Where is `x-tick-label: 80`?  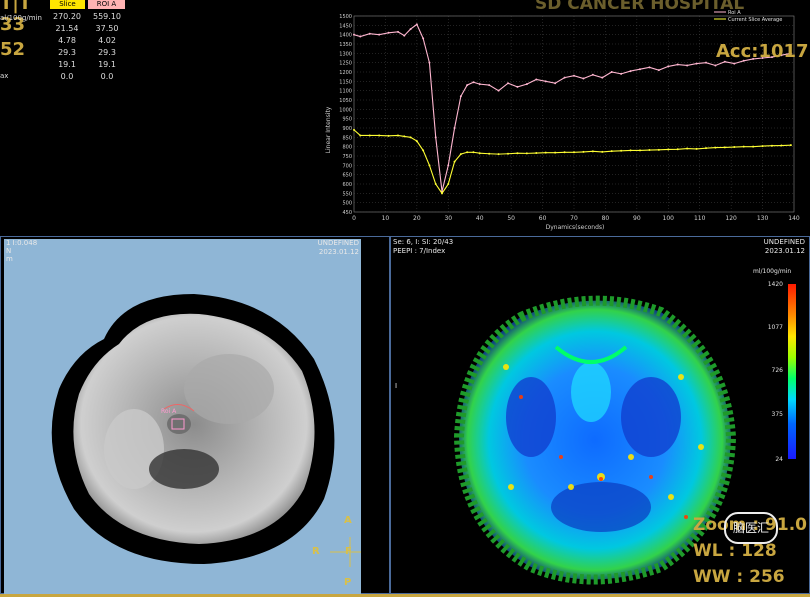
x-tick-label: 80 is located at coordinates (606, 218).